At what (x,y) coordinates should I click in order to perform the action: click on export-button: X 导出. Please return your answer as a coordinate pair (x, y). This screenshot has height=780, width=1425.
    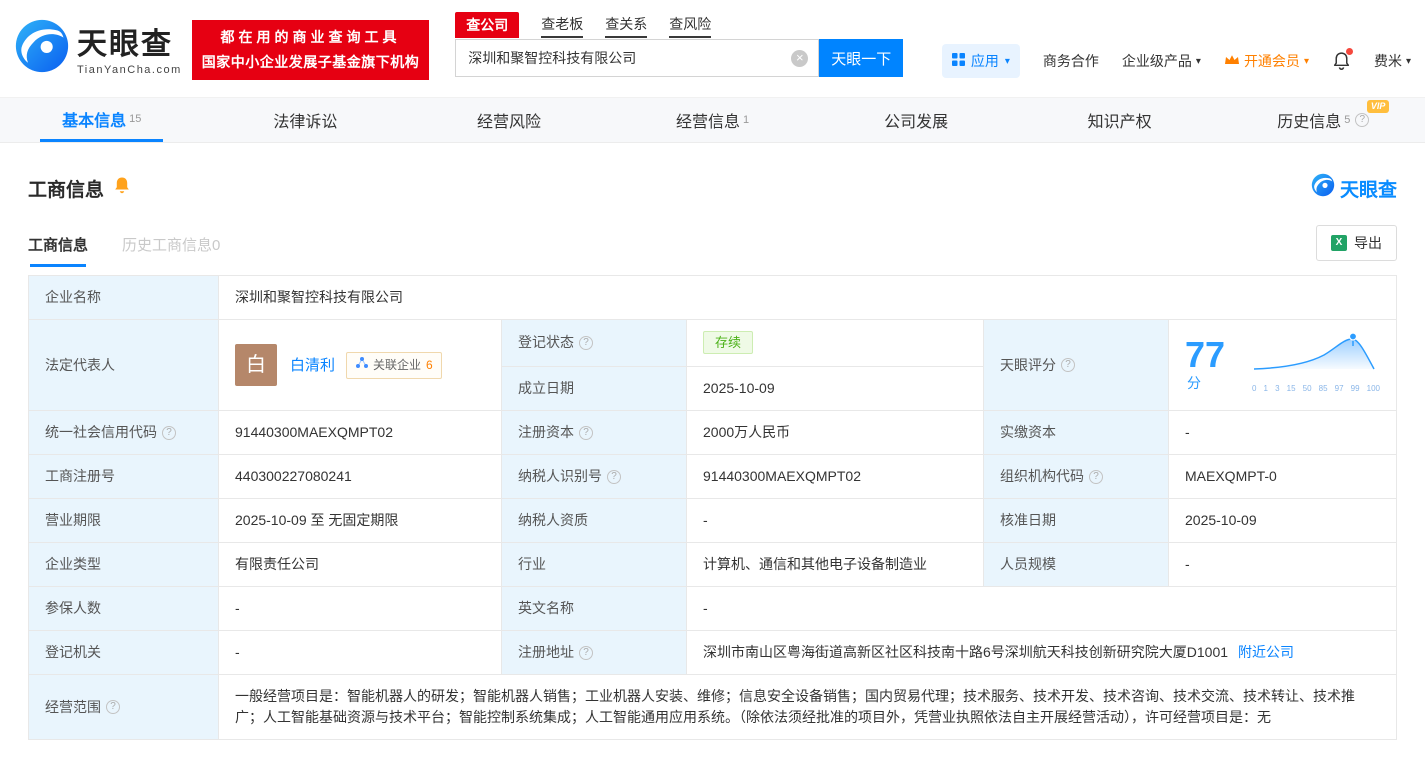
    Looking at the image, I should click on (1356, 243).